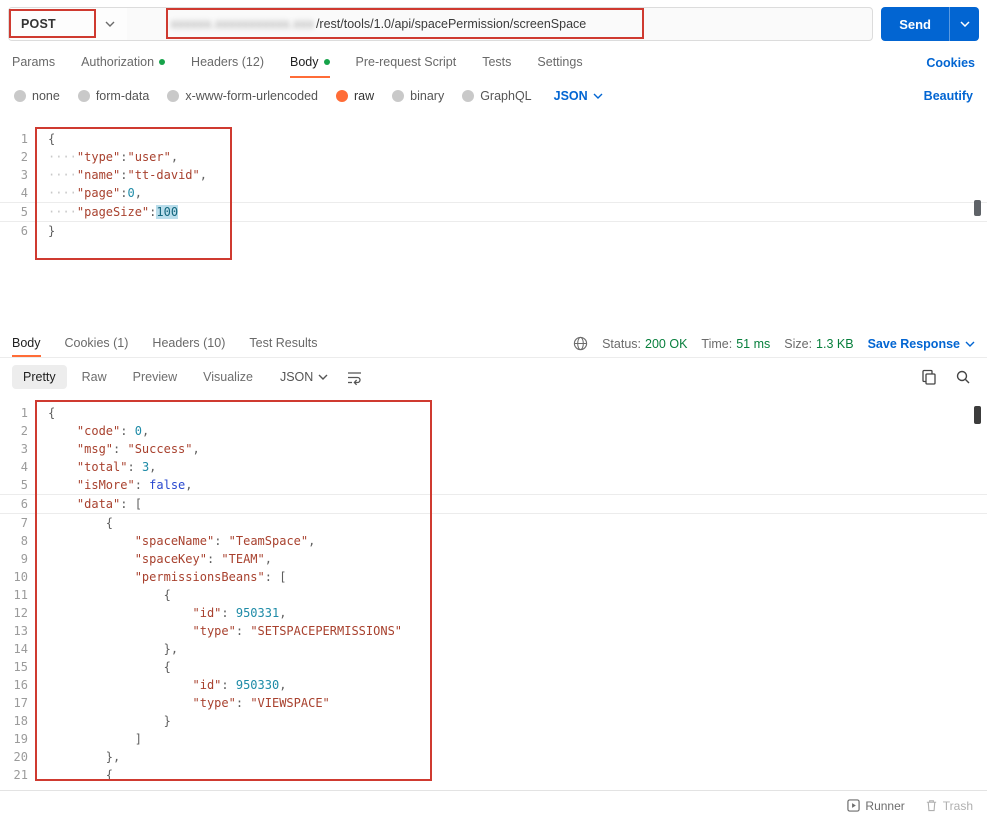 This screenshot has height=820, width=987. Describe the element at coordinates (24, 467) in the screenshot. I see `line-number: 4` at that location.